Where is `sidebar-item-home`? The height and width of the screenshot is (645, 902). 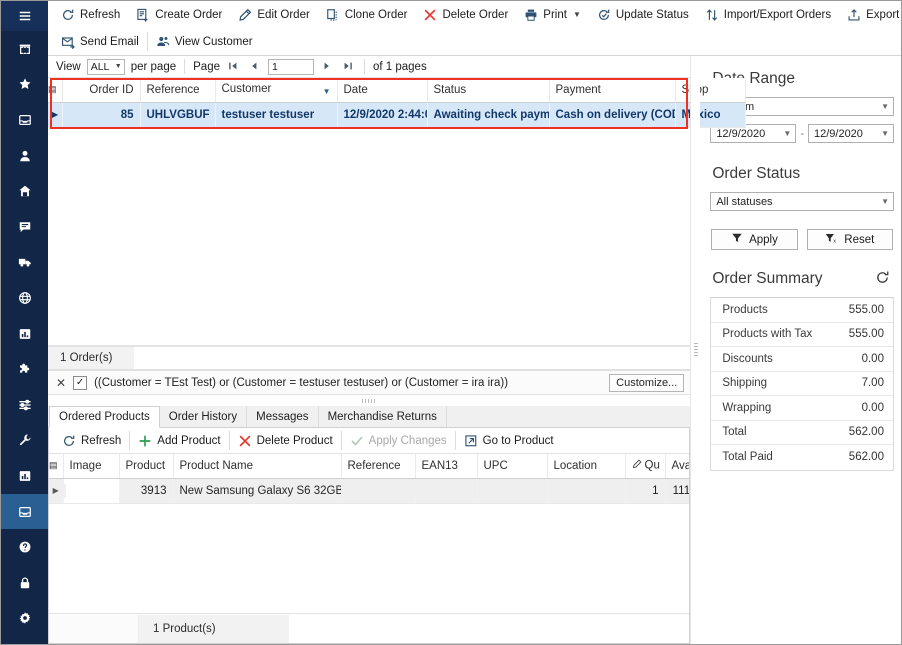 sidebar-item-home is located at coordinates (24, 191).